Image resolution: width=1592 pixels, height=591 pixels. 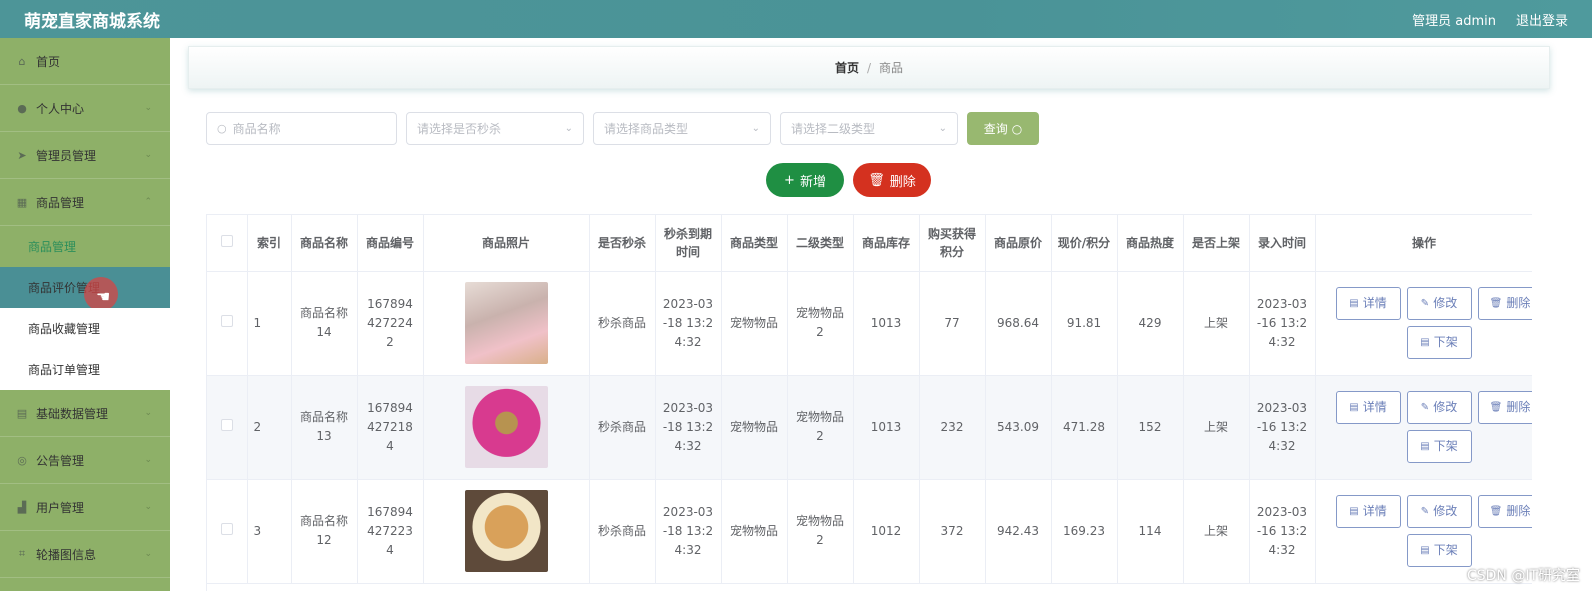 What do you see at coordinates (688, 323) in the screenshot?
I see `cell-expire: 2023-03-18 13:24:32` at bounding box center [688, 323].